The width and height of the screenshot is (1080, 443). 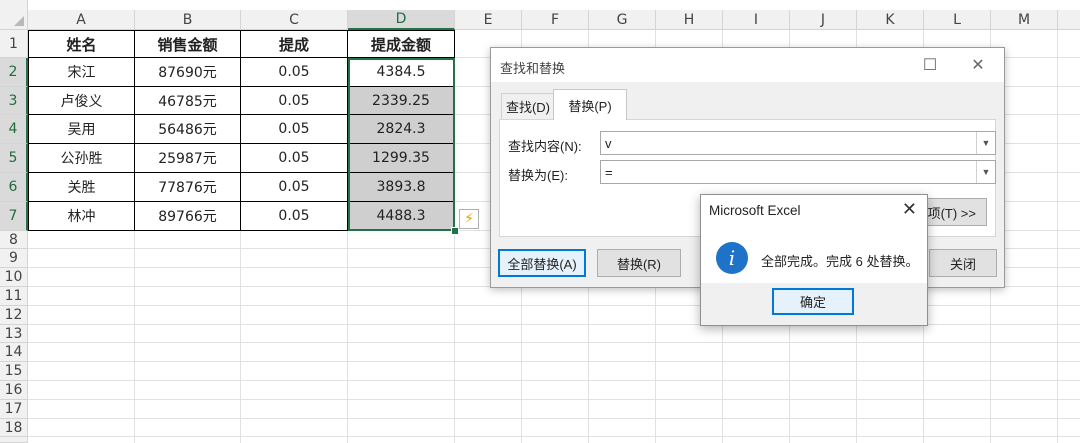 I want to click on table-cell: 25987元, so click(x=188, y=158).